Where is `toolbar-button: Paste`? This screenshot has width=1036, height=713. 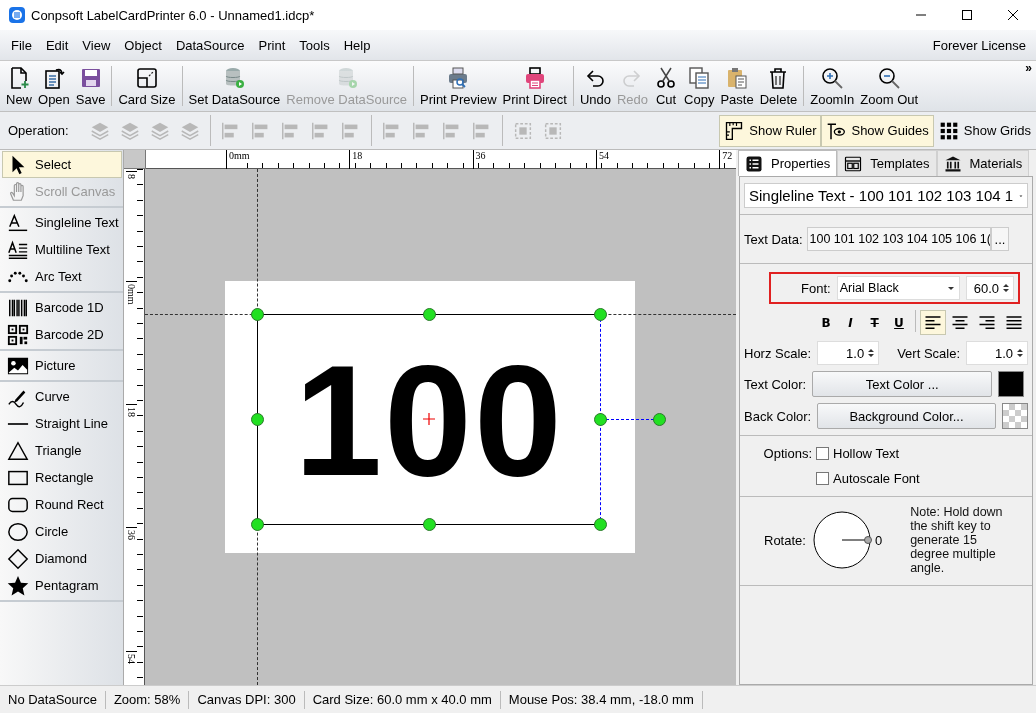 toolbar-button: Paste is located at coordinates (737, 86).